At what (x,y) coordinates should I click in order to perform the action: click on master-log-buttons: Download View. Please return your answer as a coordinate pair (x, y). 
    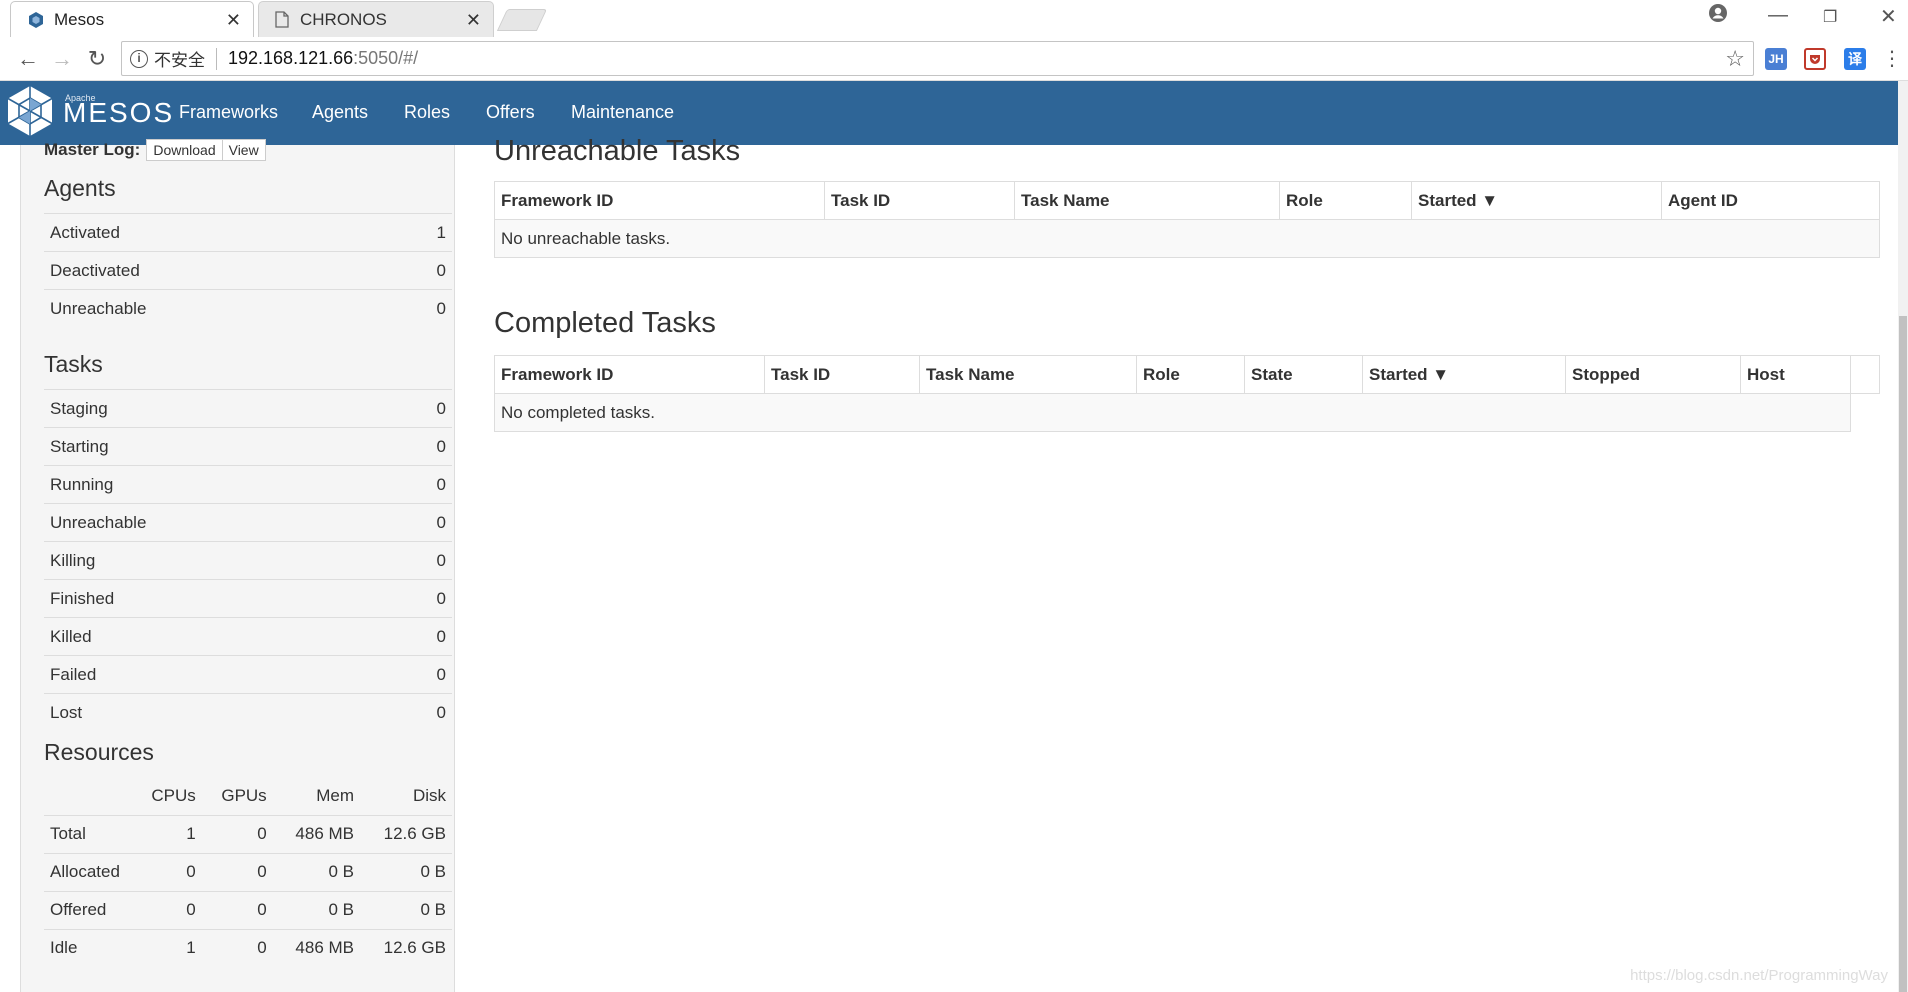
    Looking at the image, I should click on (206, 150).